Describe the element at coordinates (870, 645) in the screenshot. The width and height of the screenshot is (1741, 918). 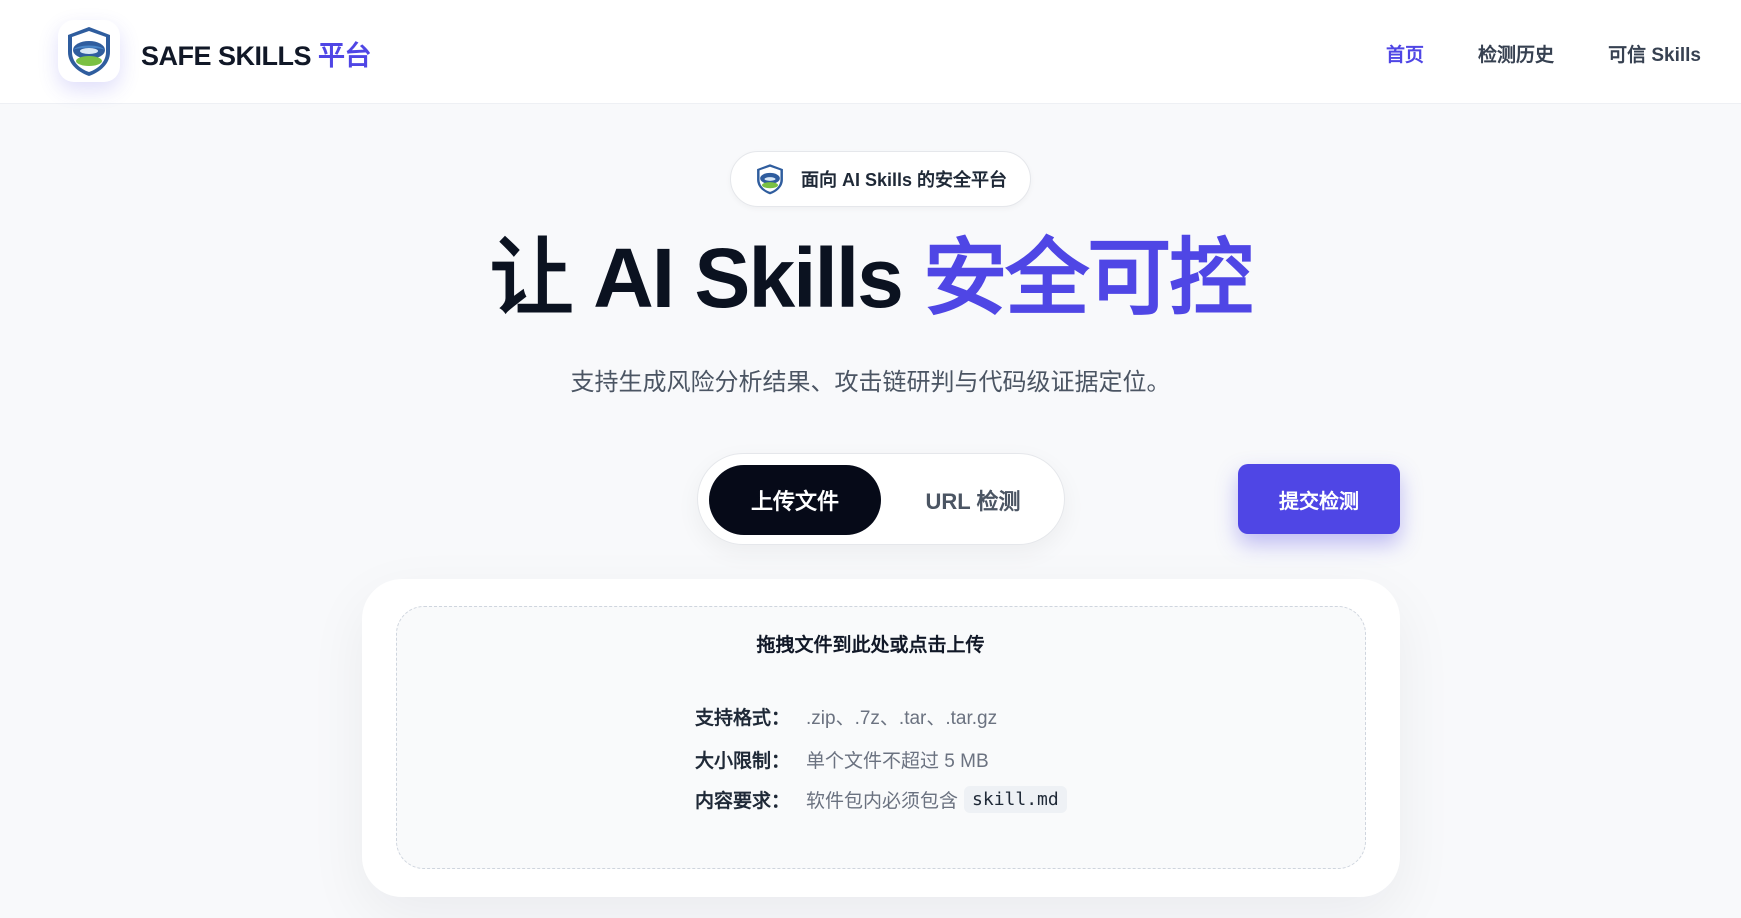
I see `dropzone-title: 拖拽文件到此处或点击上传` at that location.